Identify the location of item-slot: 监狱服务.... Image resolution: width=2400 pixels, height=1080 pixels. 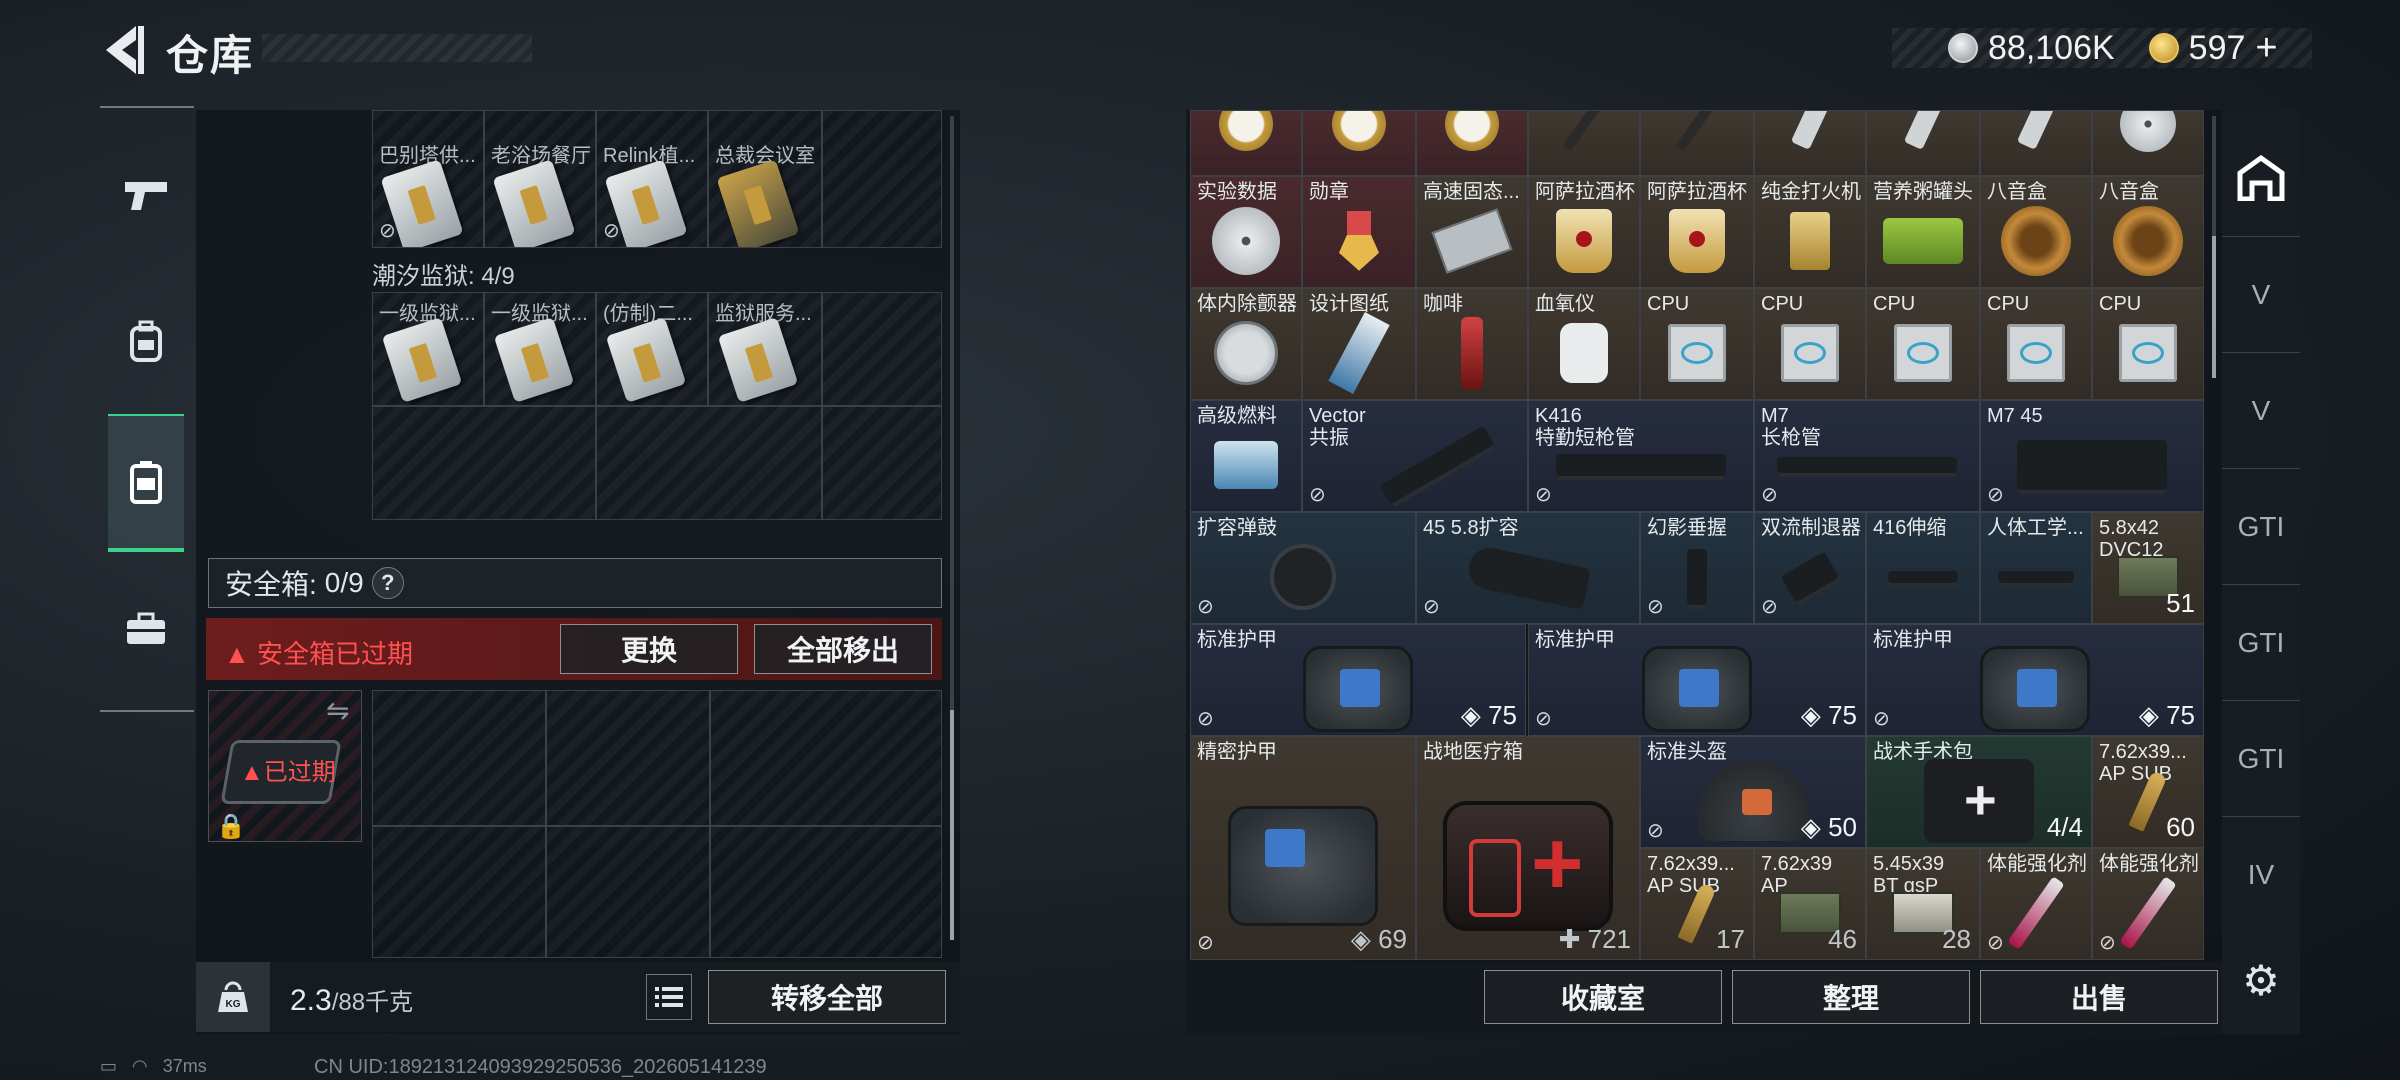
(765, 349).